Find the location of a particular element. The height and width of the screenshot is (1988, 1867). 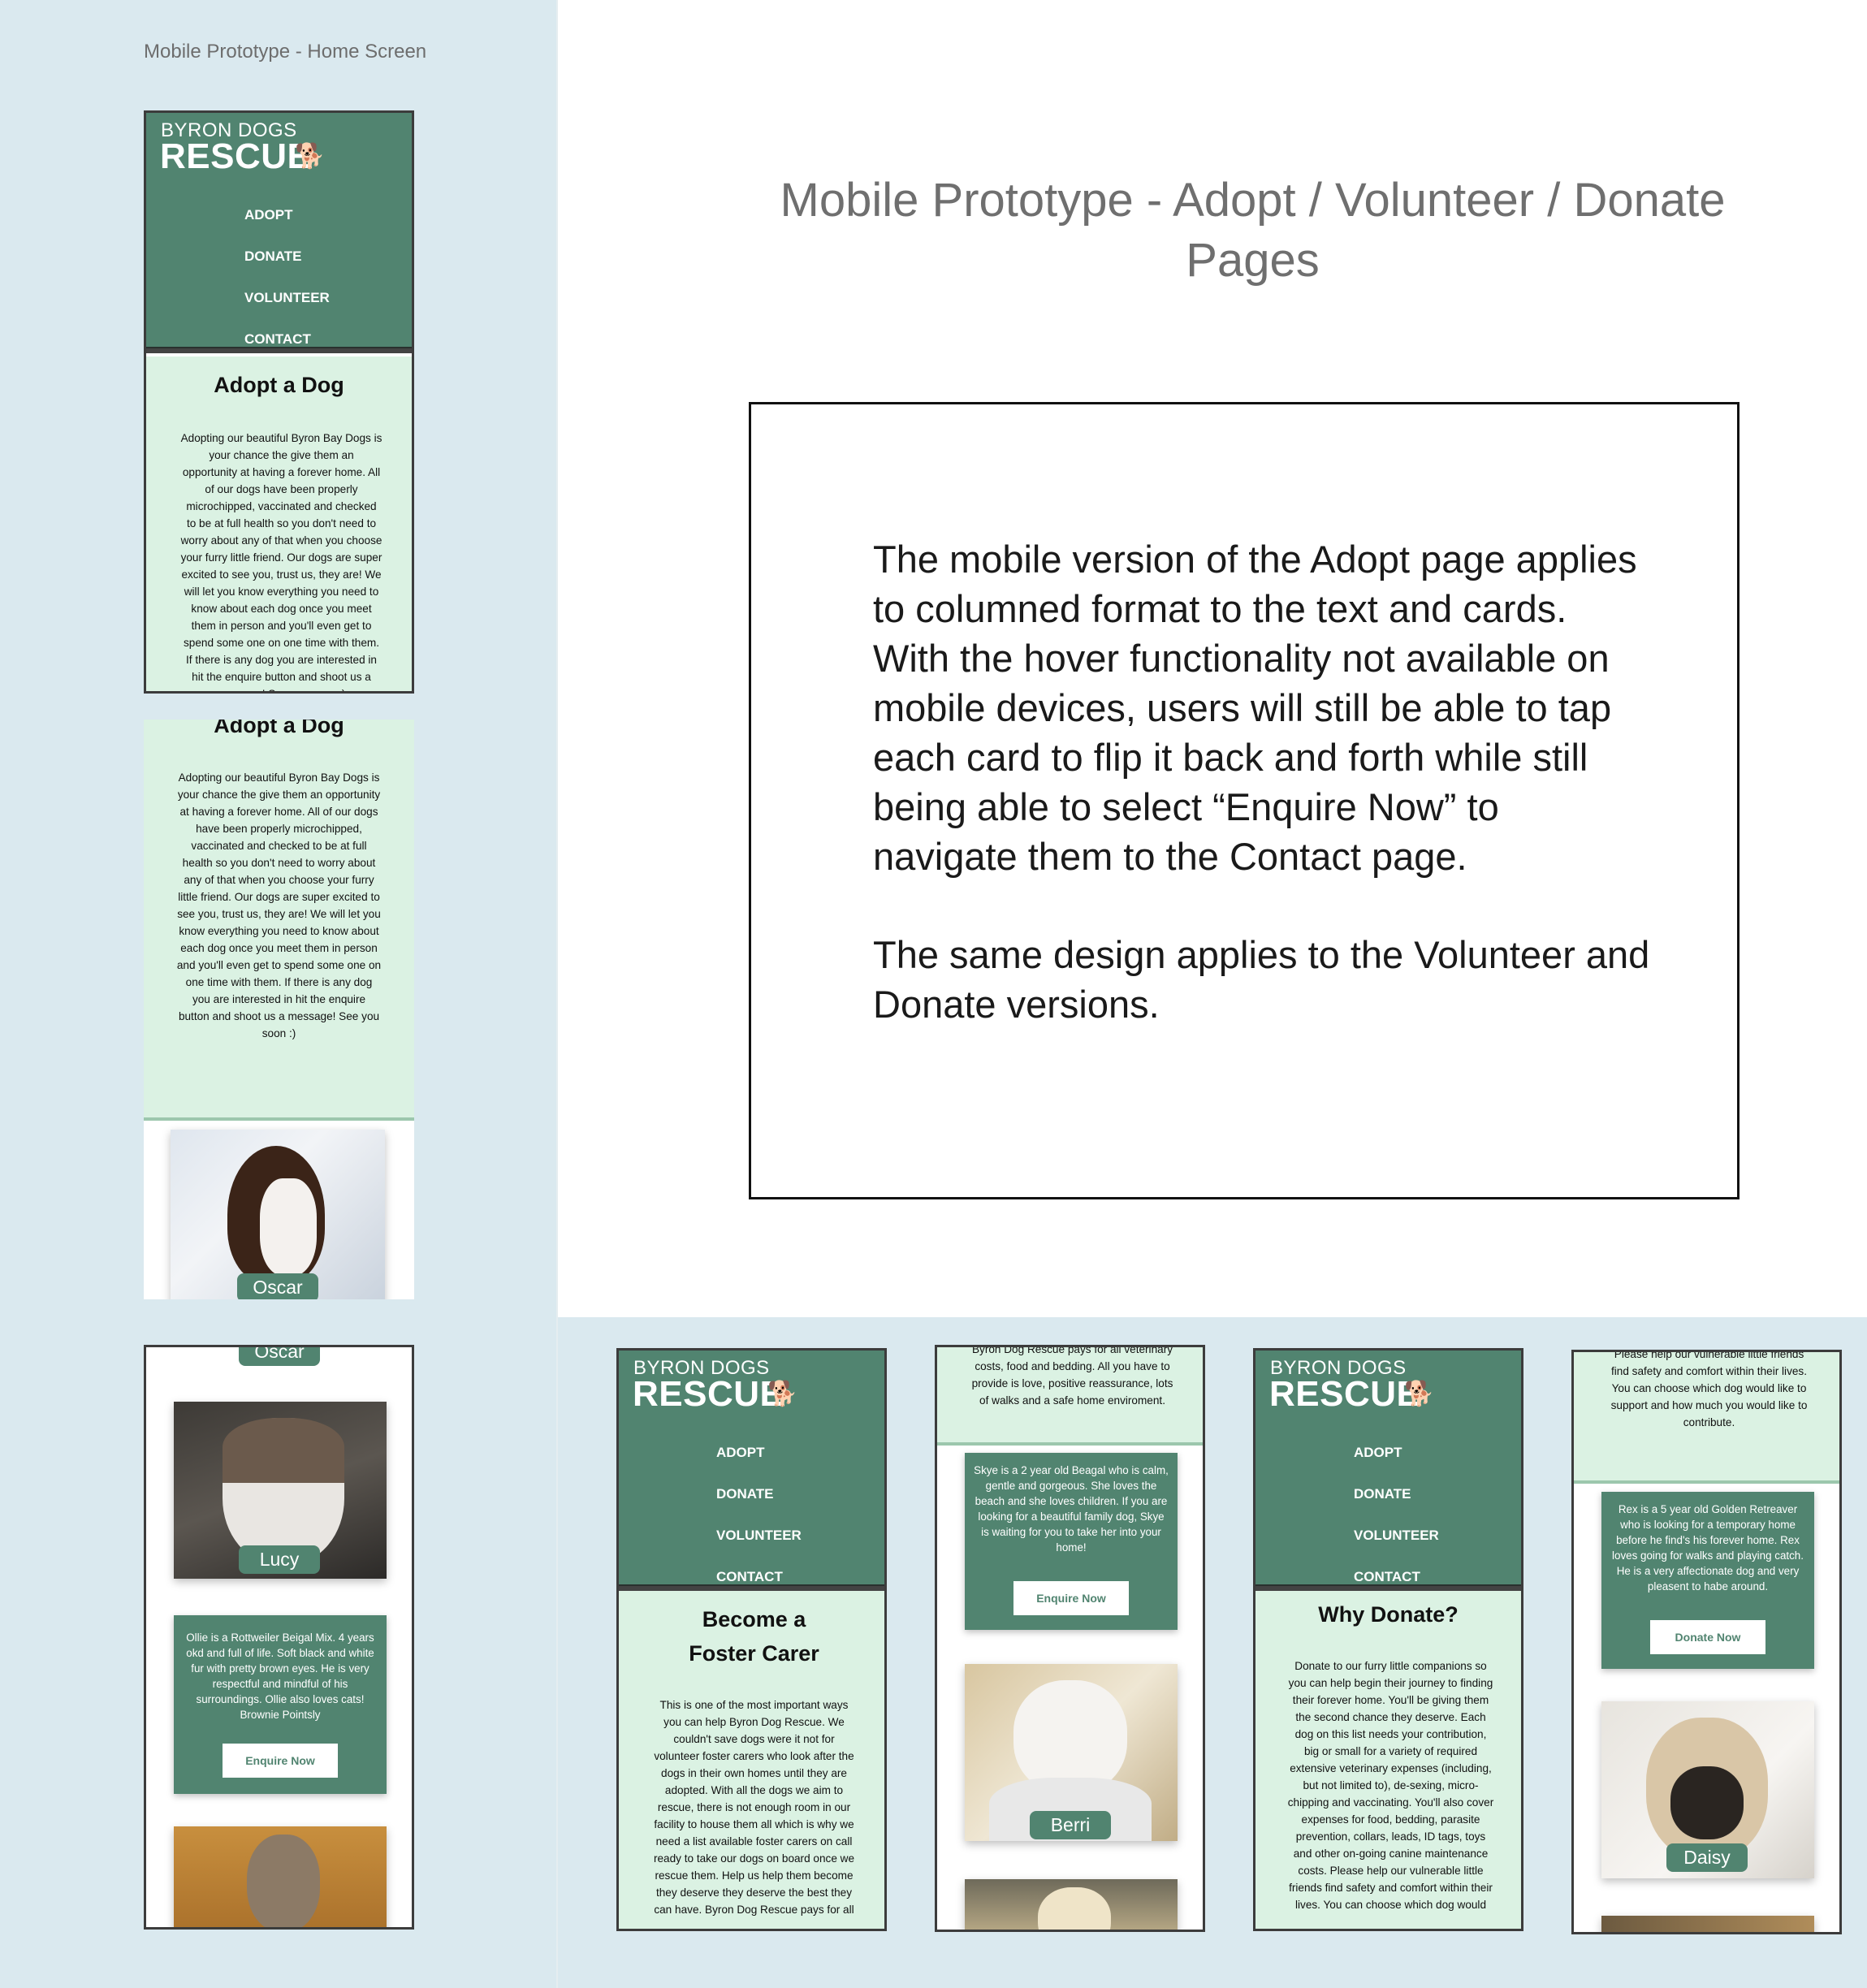

donate-now-button: Donate Now is located at coordinates (1707, 1637).